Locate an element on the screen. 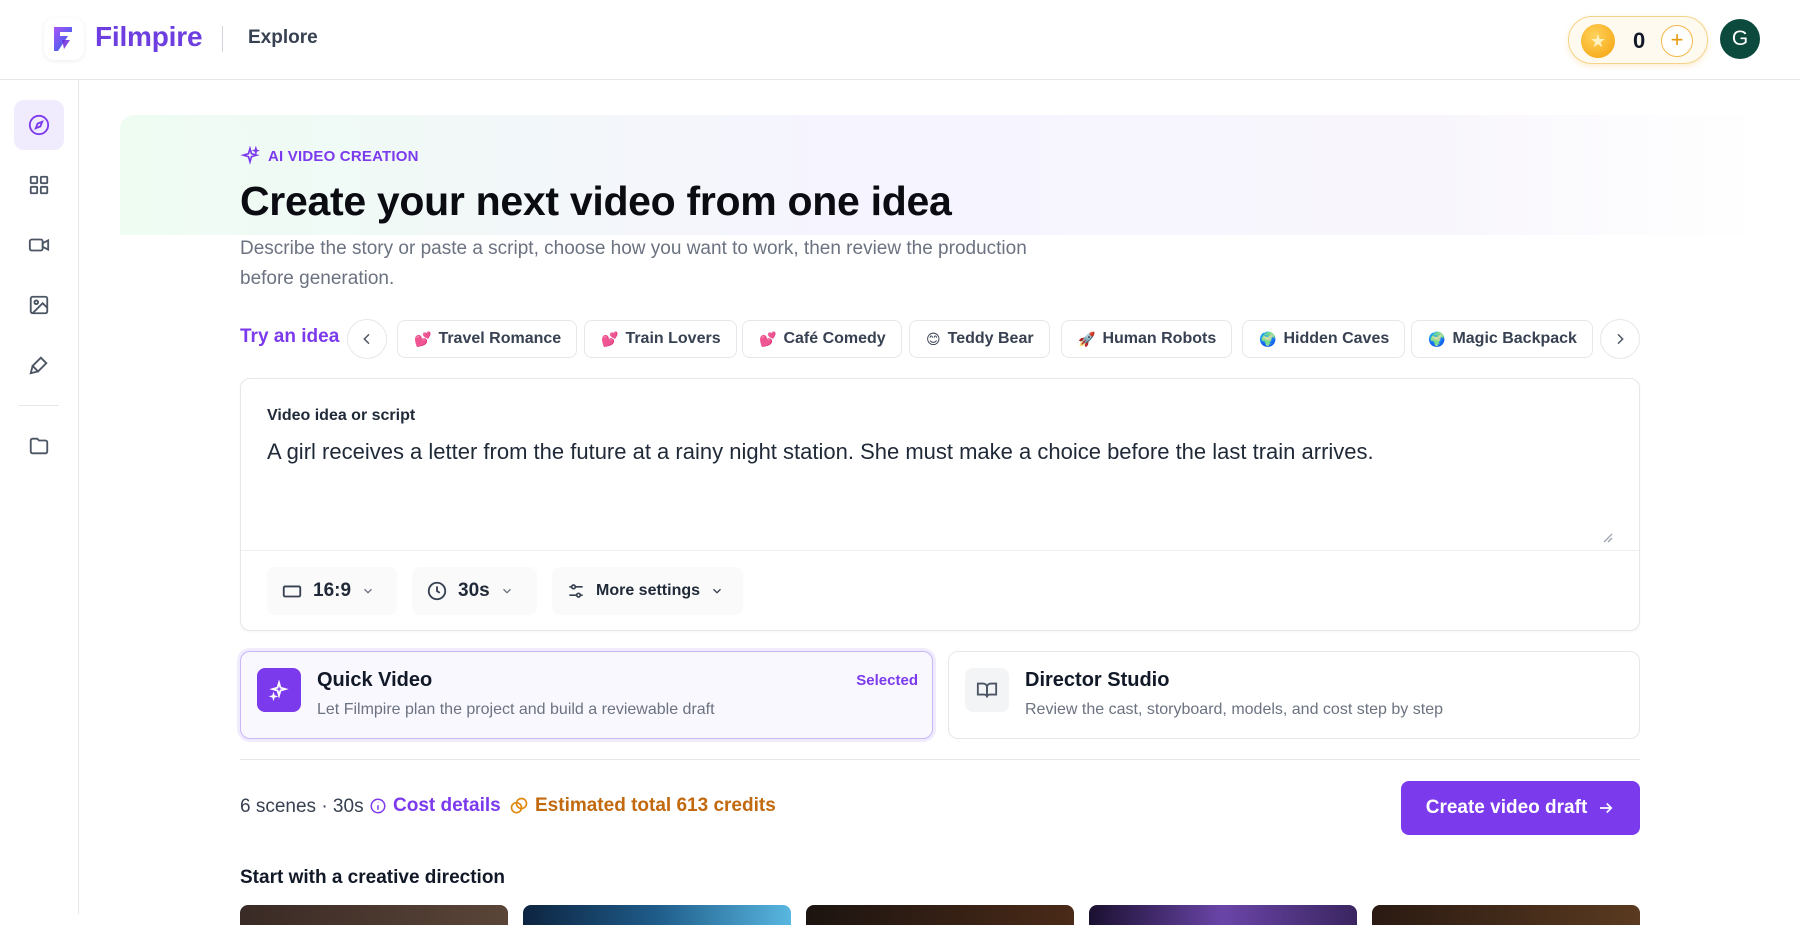 The width and height of the screenshot is (1800, 935). ideas-prev-button is located at coordinates (367, 339).